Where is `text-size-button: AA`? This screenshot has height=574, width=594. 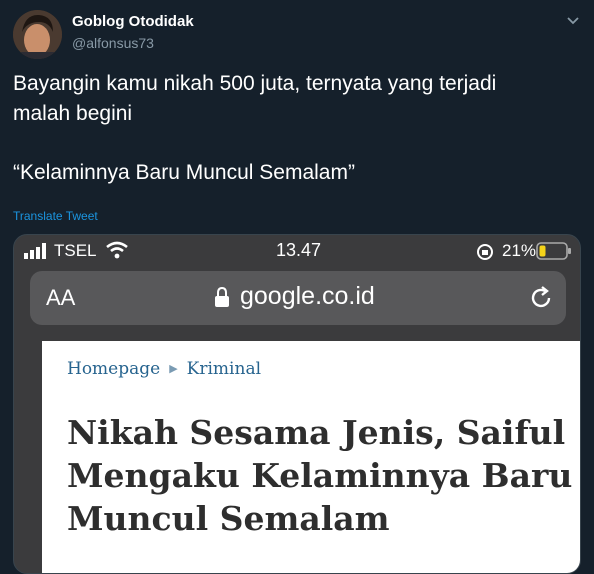
text-size-button: AA is located at coordinates (60, 298).